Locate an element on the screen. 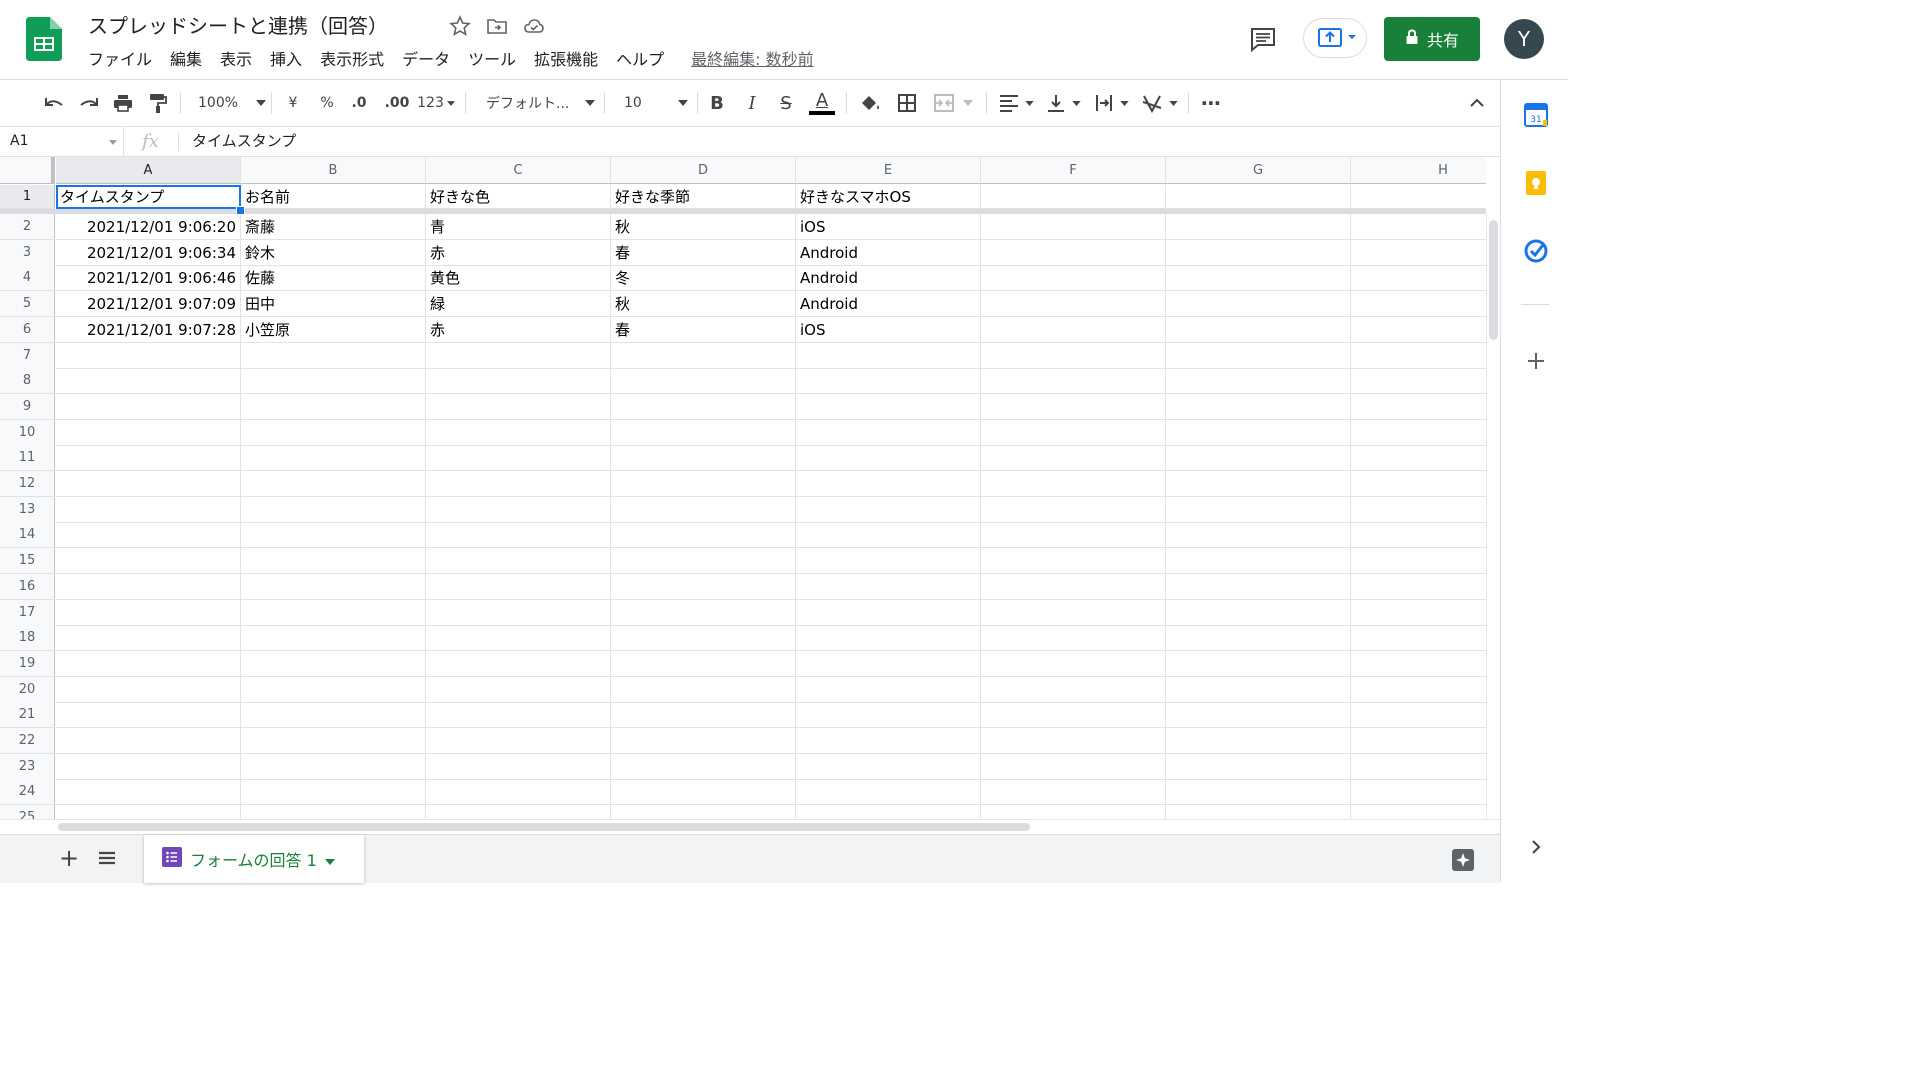 The height and width of the screenshot is (1080, 1920). row-header-24: 24 is located at coordinates (27, 792).